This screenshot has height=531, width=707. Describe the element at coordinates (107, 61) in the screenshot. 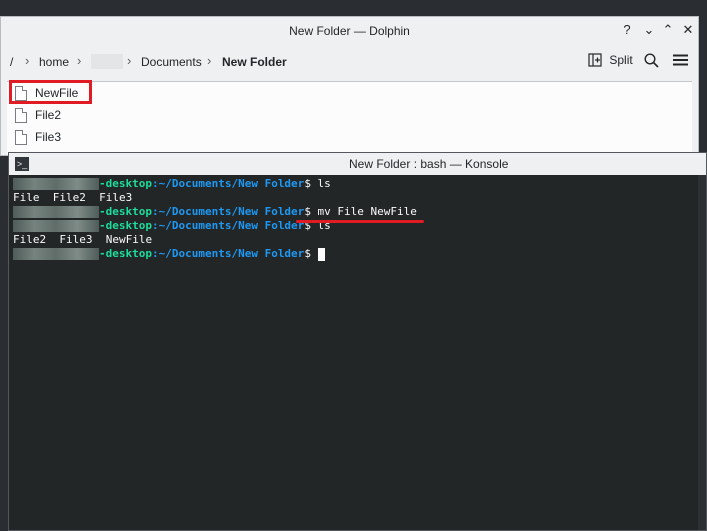

I see `breadcrumb-user-redacted` at that location.